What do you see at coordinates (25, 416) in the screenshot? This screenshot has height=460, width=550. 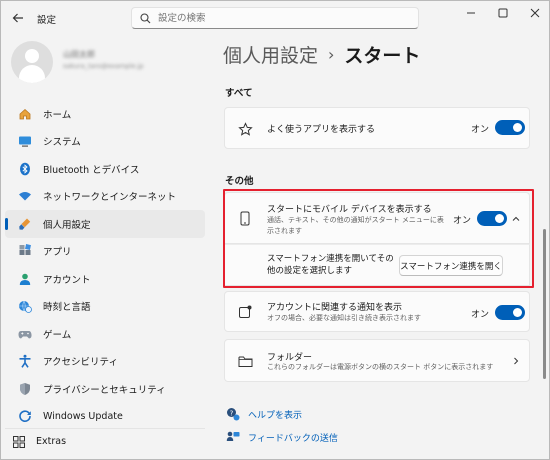 I see `windows-update-icon` at bounding box center [25, 416].